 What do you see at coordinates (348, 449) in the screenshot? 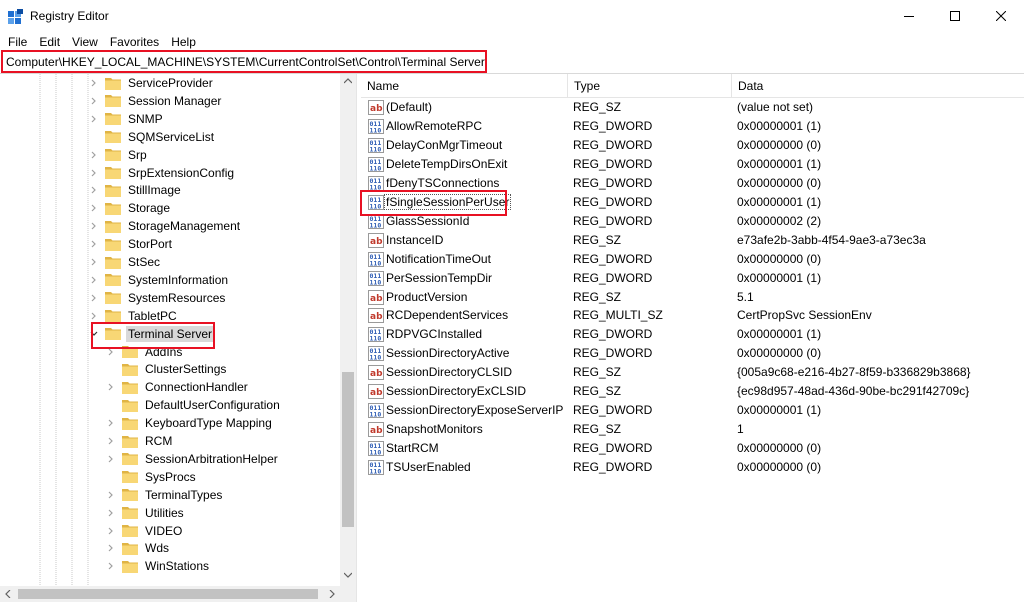
I see `tree-vertical-scroll-thumb` at bounding box center [348, 449].